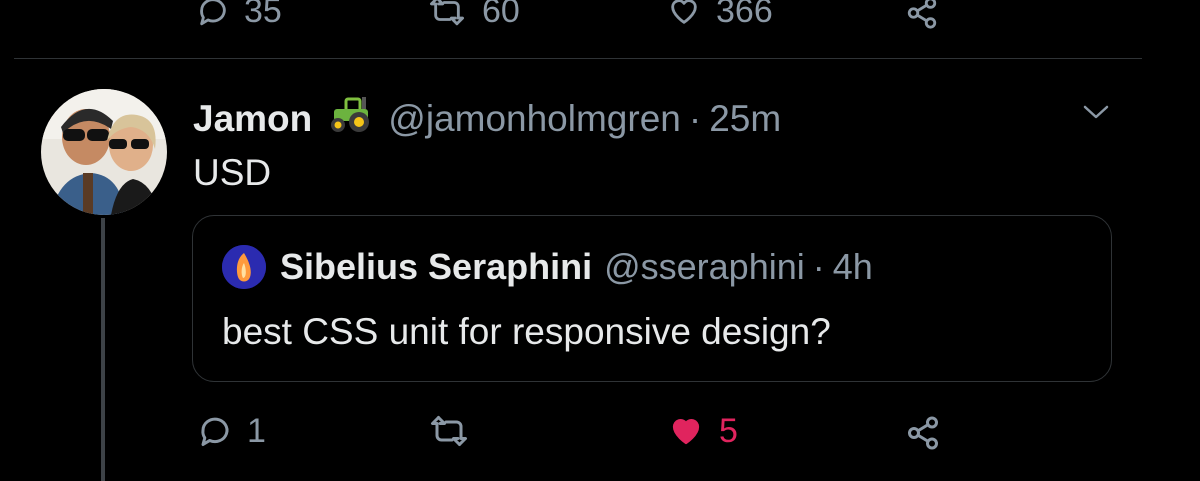 The width and height of the screenshot is (1200, 481). I want to click on author-handle: @jamonholmgren, so click(534, 119).